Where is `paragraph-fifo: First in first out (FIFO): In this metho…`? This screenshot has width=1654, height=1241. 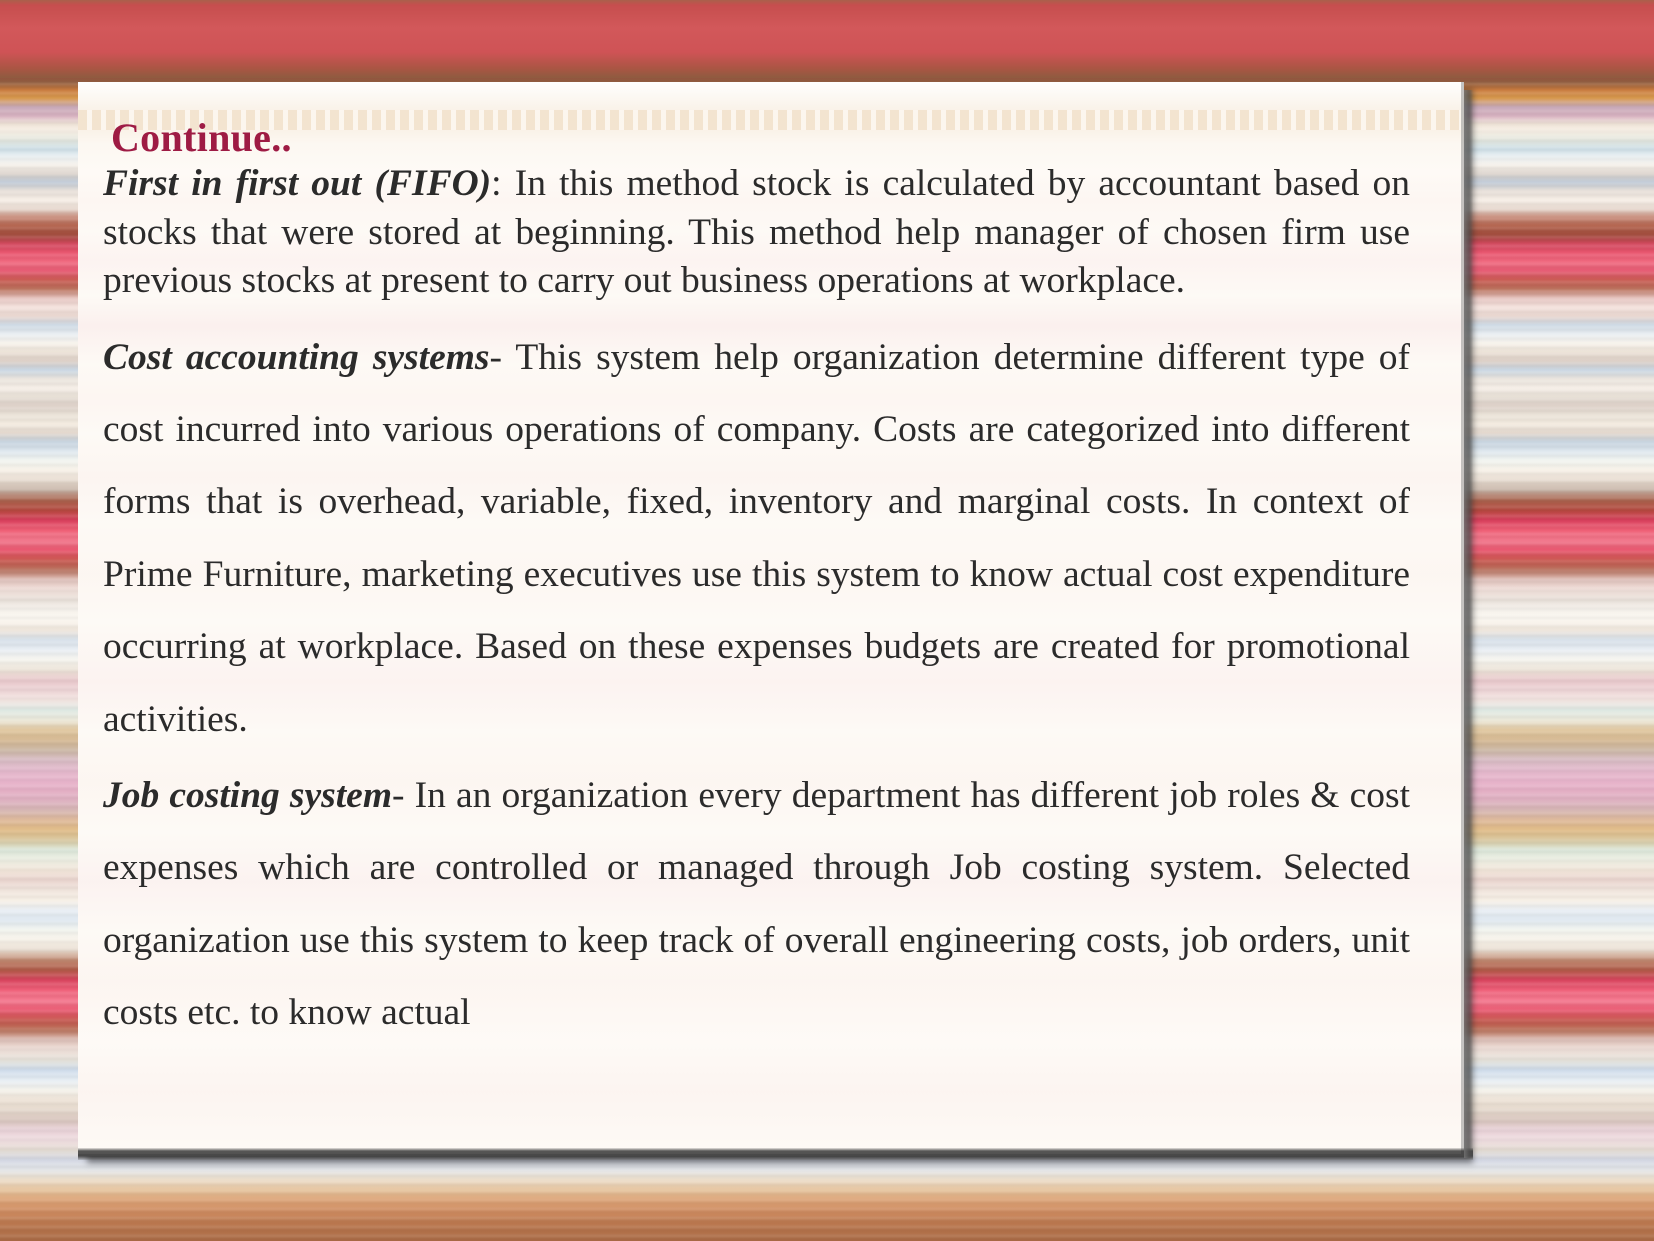 paragraph-fifo: First in first out (FIFO): In this metho… is located at coordinates (756, 233).